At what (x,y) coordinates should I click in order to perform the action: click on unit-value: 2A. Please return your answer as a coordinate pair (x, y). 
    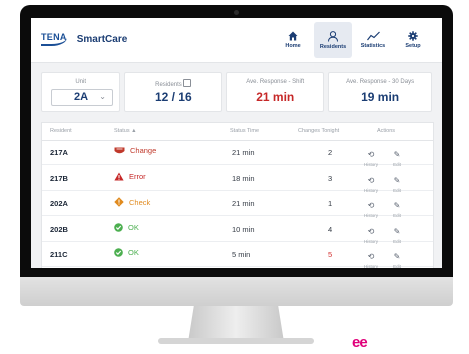
    Looking at the image, I should click on (81, 97).